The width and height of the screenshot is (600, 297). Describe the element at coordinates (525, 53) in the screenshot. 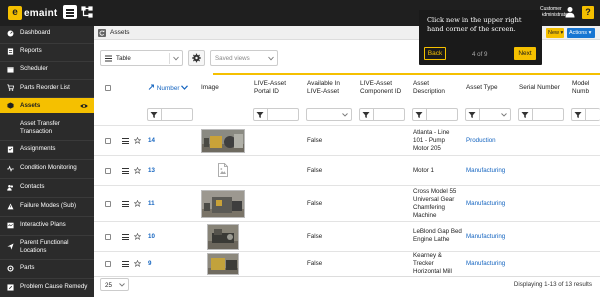

I see `tour-next-button: Next` at that location.